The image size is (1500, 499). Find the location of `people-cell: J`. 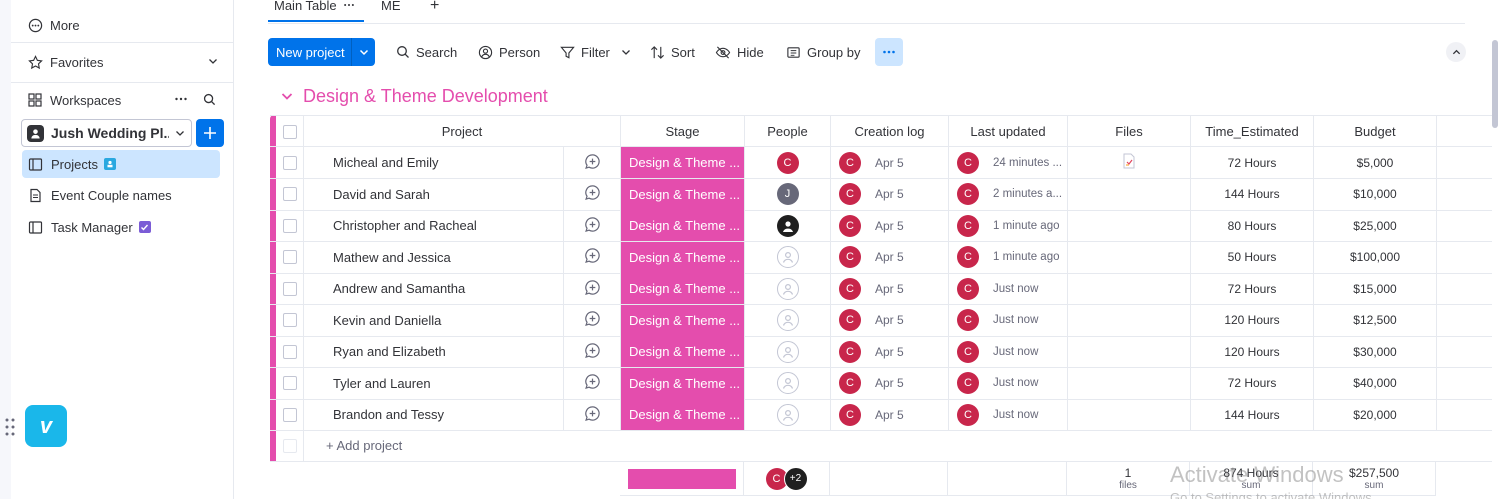

people-cell: J is located at coordinates (788, 194).